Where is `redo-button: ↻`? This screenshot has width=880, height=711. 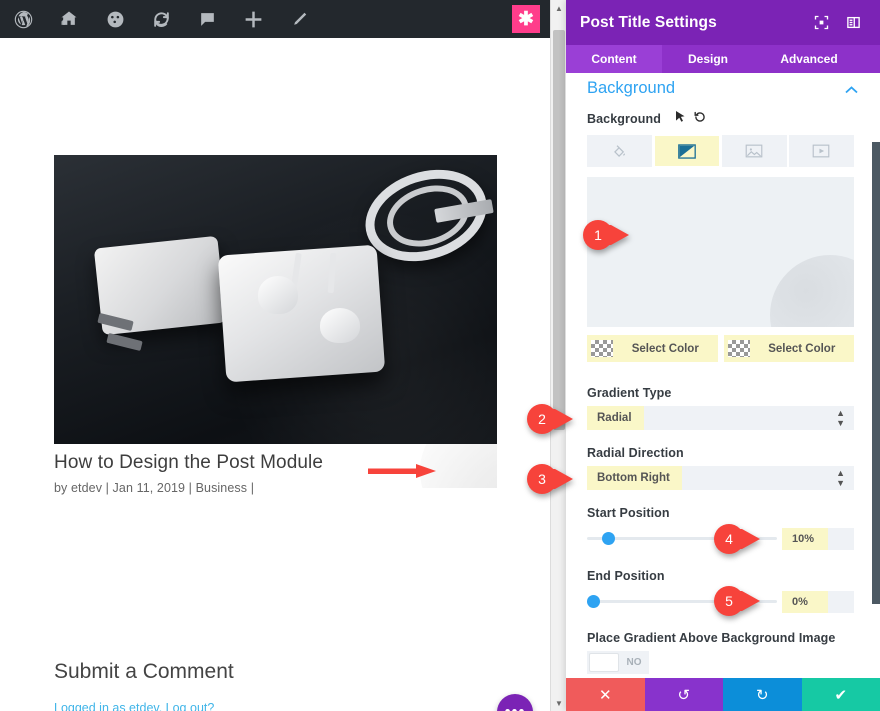
redo-button: ↻ is located at coordinates (762, 694).